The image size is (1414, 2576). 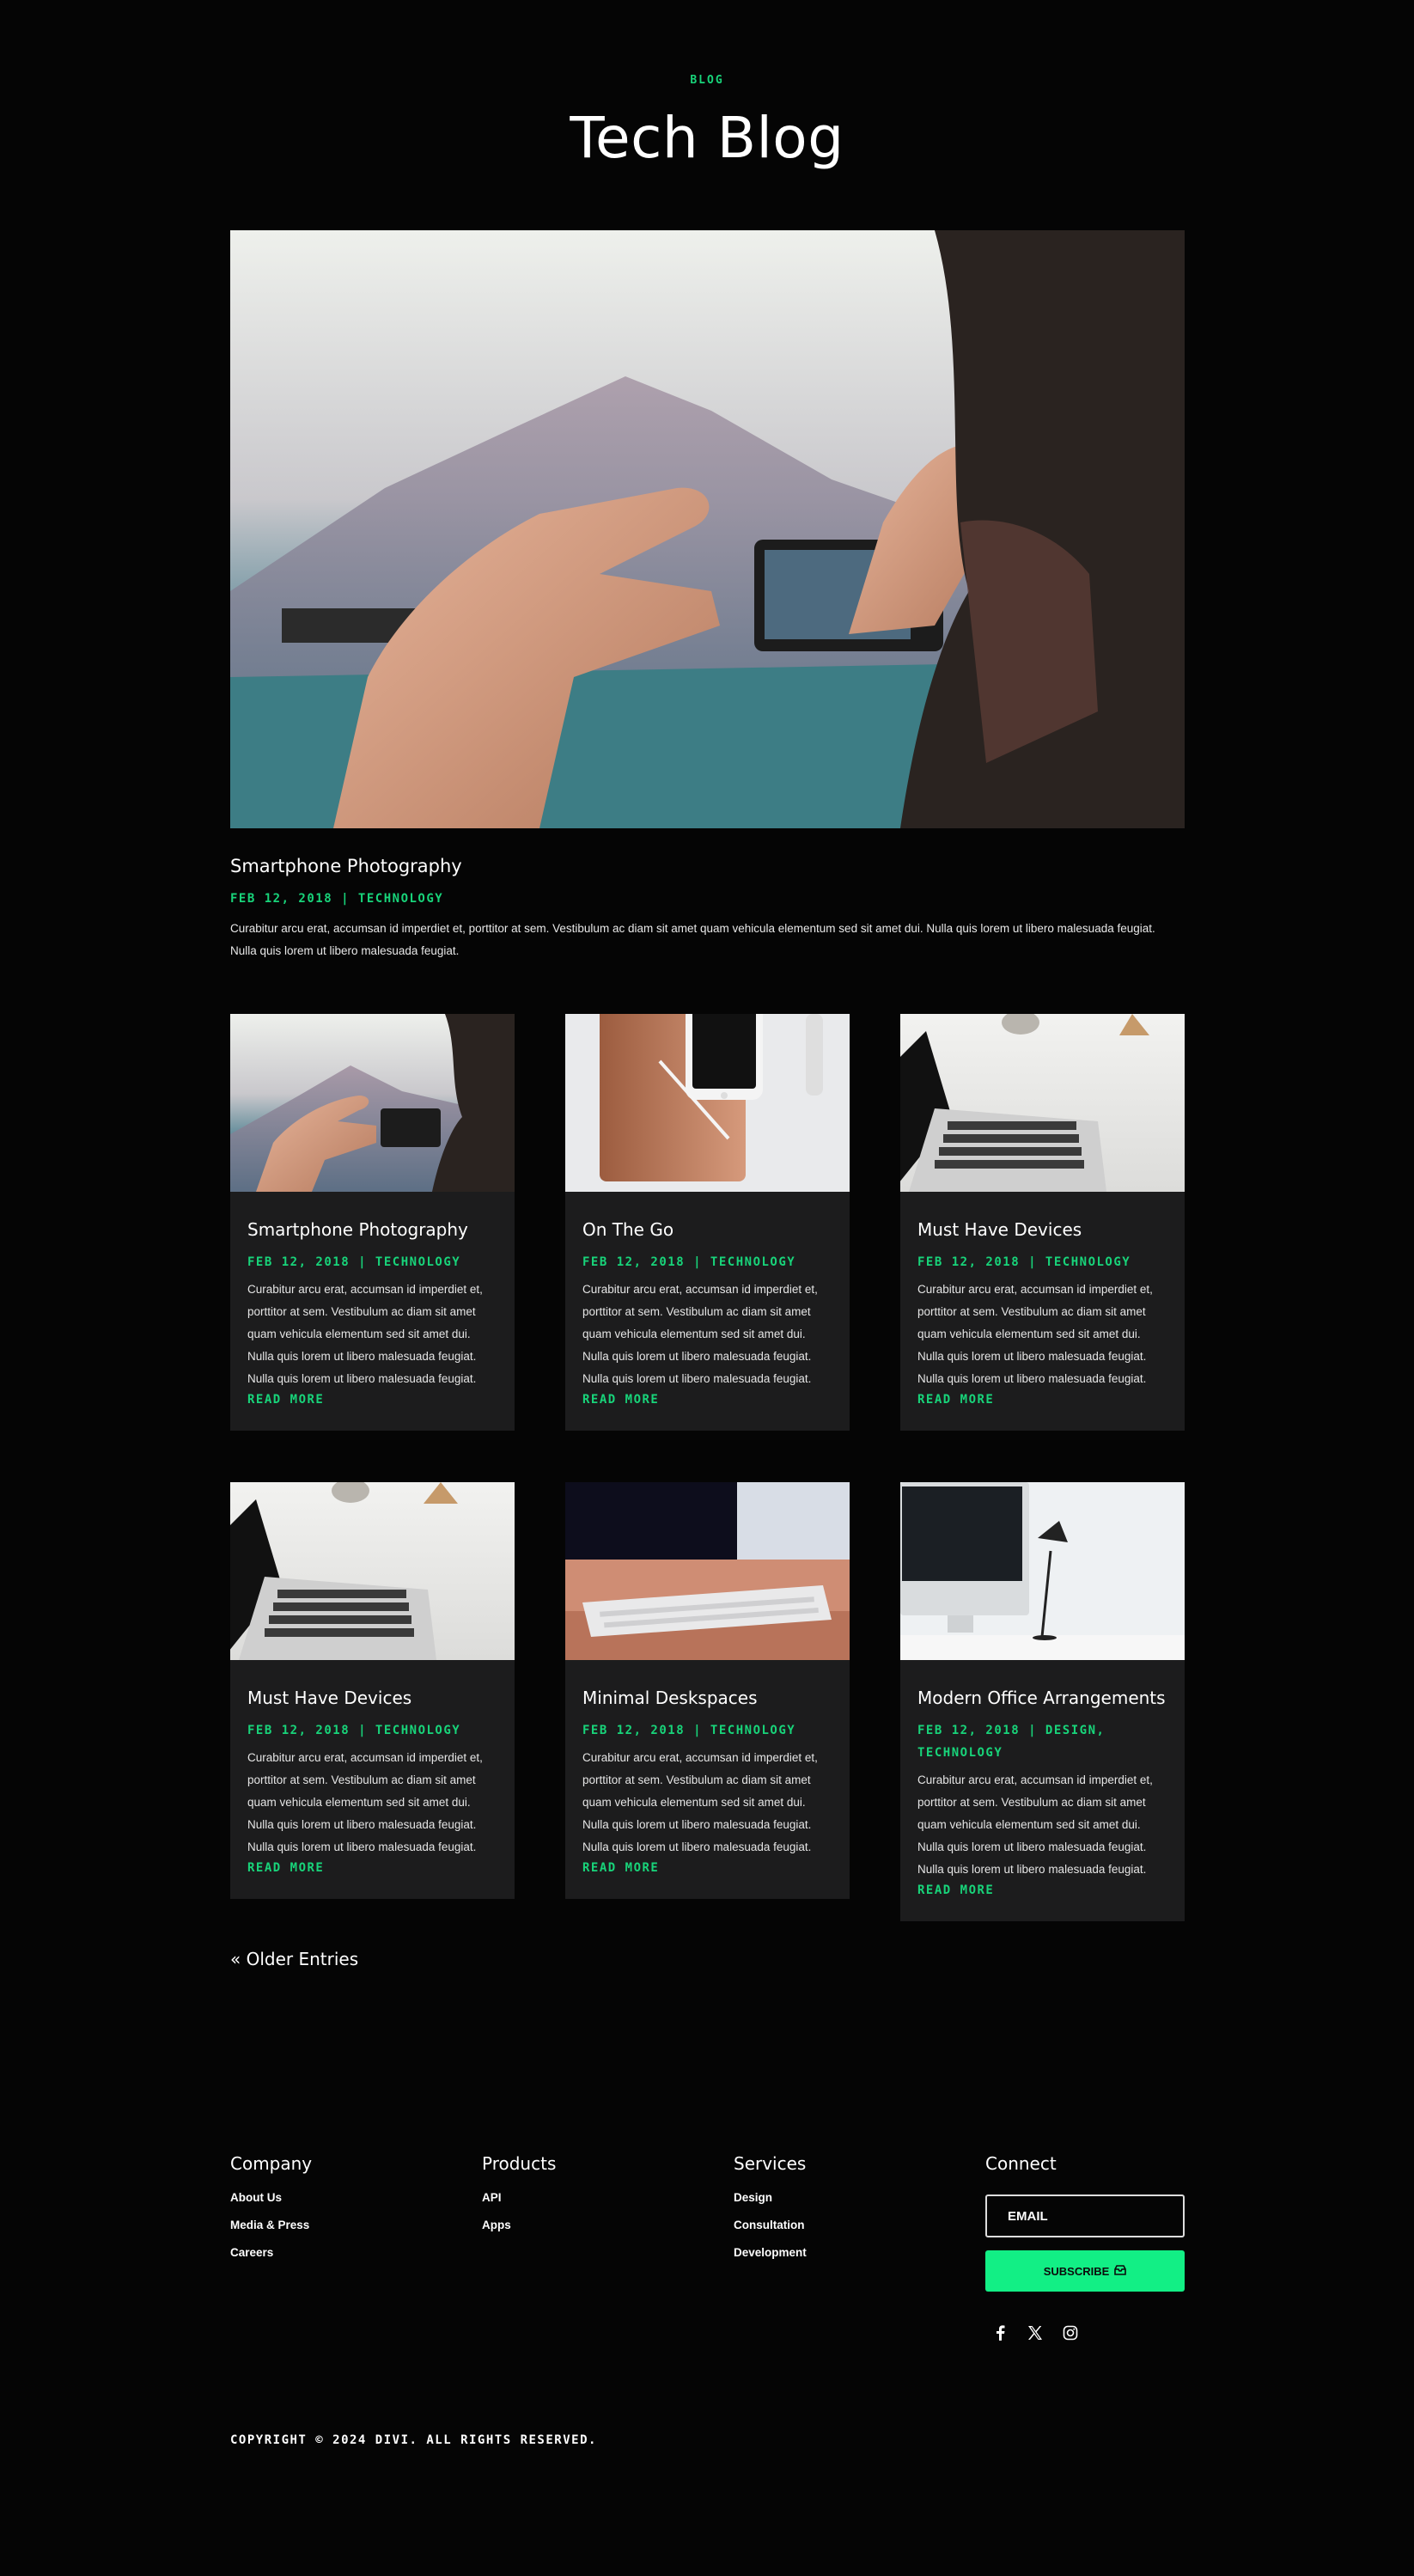 What do you see at coordinates (1076, 2271) in the screenshot?
I see `subscribe-label: SUBSCRIBE` at bounding box center [1076, 2271].